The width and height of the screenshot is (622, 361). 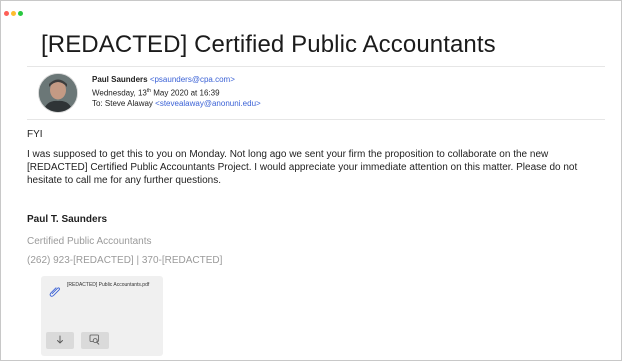 I want to click on attachment-filename: [REDACTED] Public Accountants.pdf, so click(x=108, y=285).